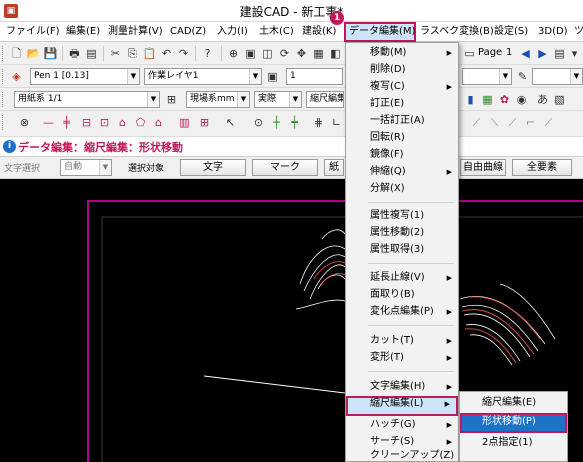 Image resolution: width=583 pixels, height=462 pixels. I want to click on menu-data-edit: データ編集(M), so click(380, 32).